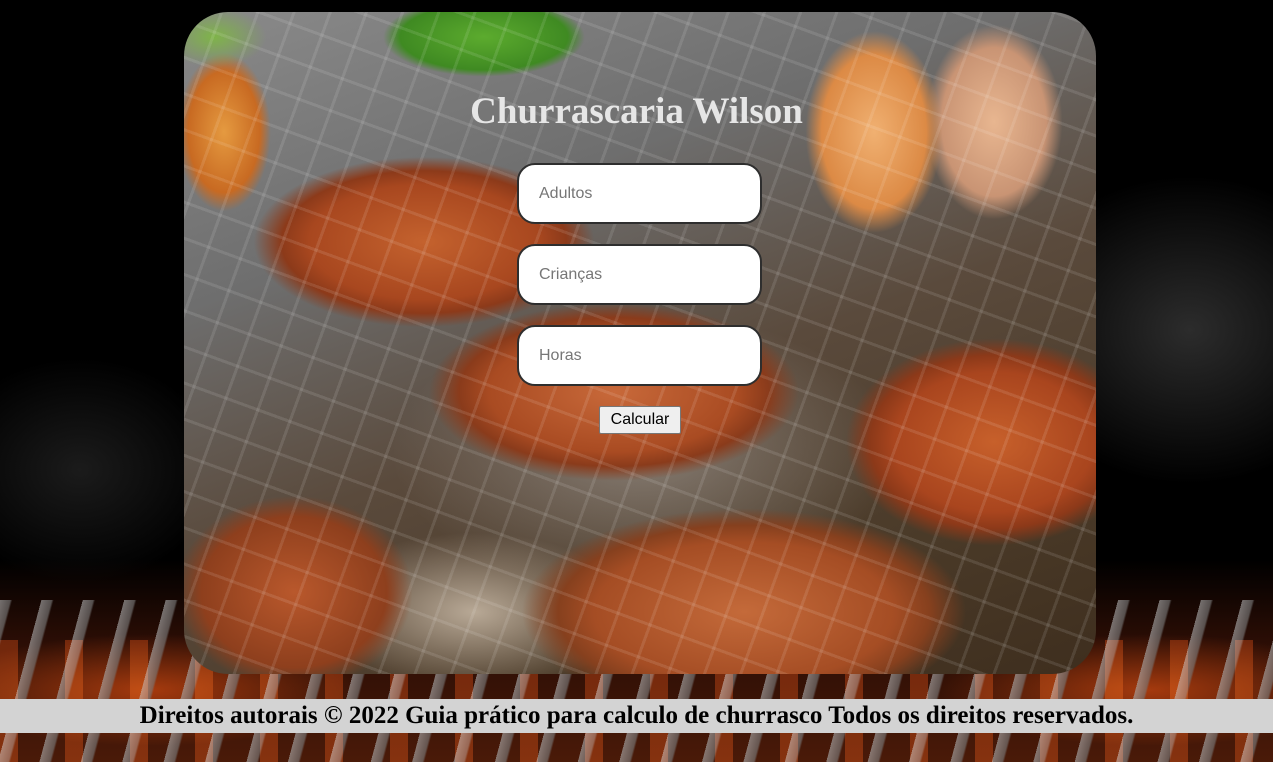 The height and width of the screenshot is (762, 1273). I want to click on hours-input, so click(639, 355).